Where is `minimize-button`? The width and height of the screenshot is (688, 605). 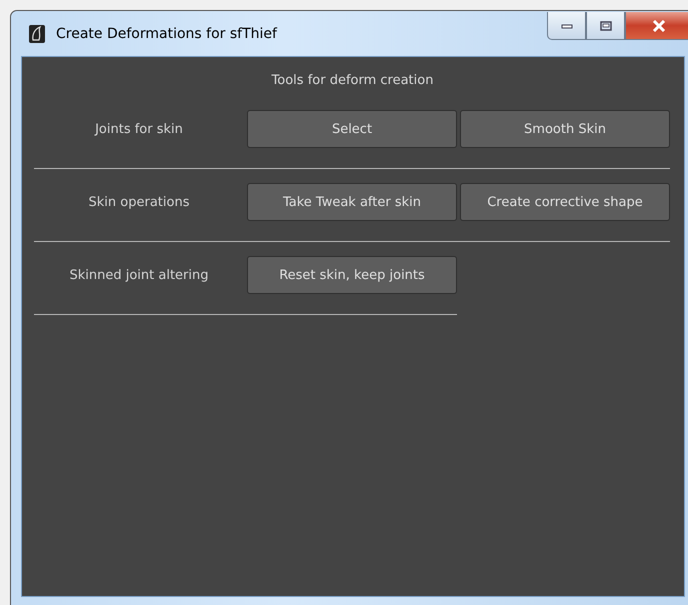
minimize-button is located at coordinates (566, 26).